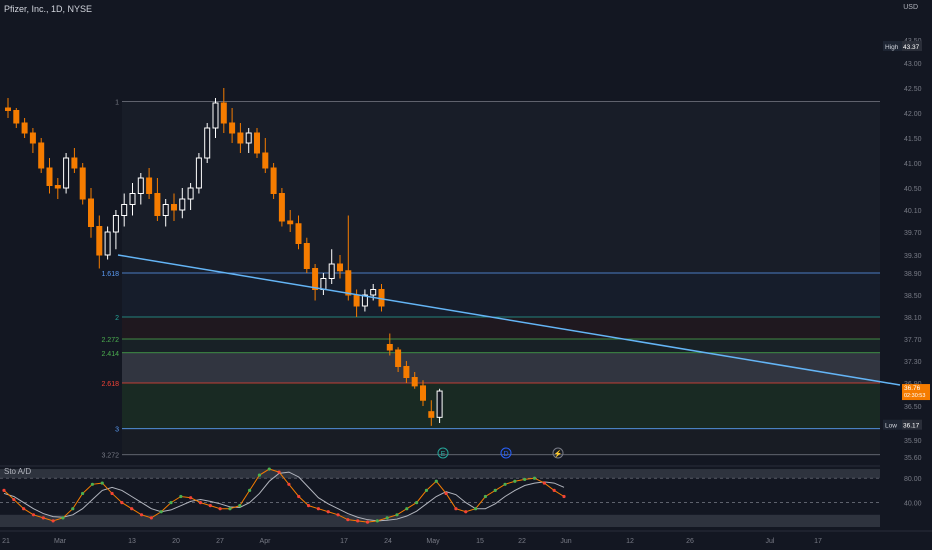 The image size is (932, 550). What do you see at coordinates (18, 471) in the screenshot?
I see `indicator-label: Sto A/D` at bounding box center [18, 471].